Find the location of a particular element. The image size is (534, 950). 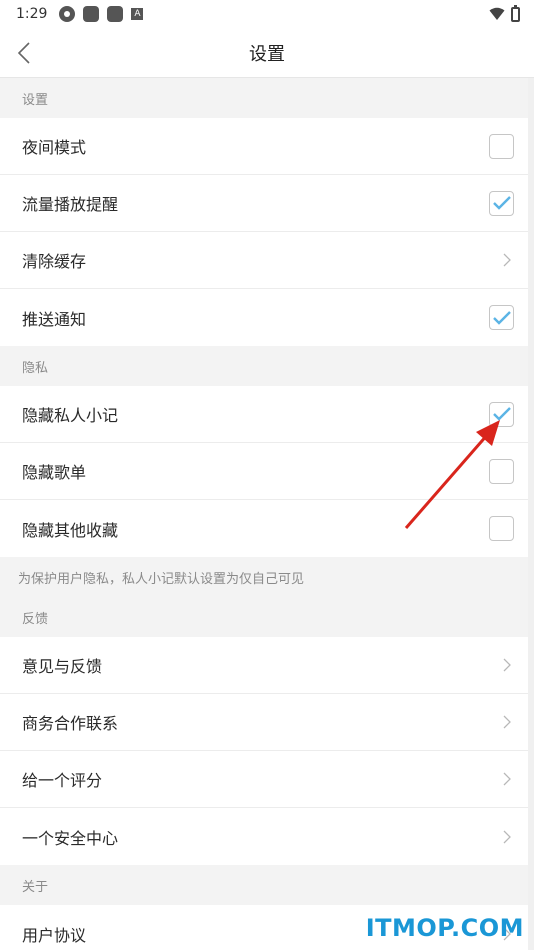

back-icon is located at coordinates (23, 53).